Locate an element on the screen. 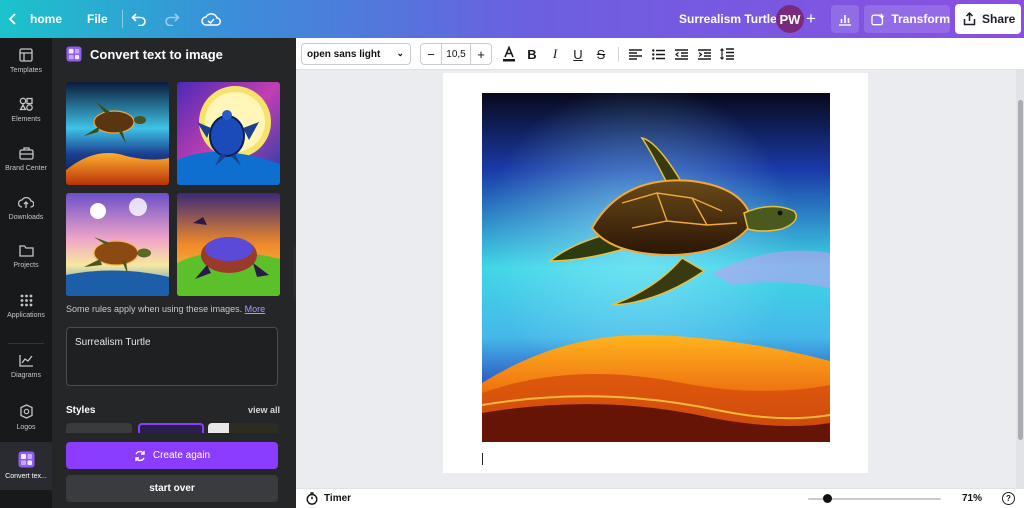 Image resolution: width=1024 pixels, height=508 pixels. outdent-icon is located at coordinates (681, 54).